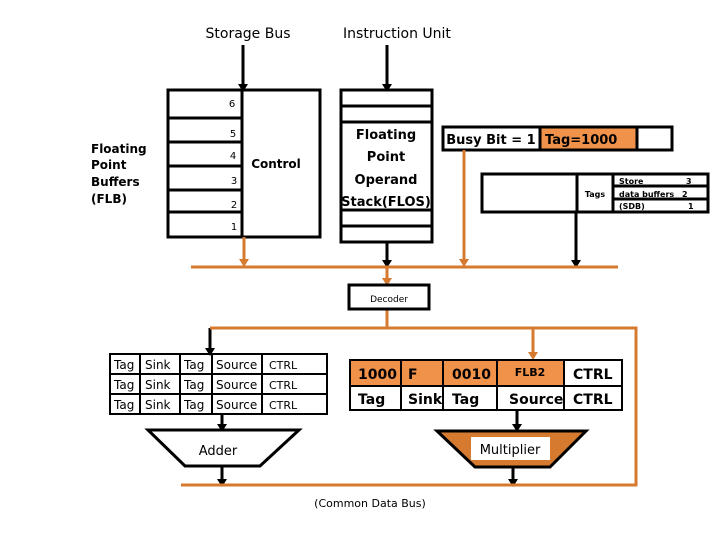 The width and height of the screenshot is (720, 544). I want to click on busy-register: Busy Bit = 1 Tag=1000, so click(557, 138).